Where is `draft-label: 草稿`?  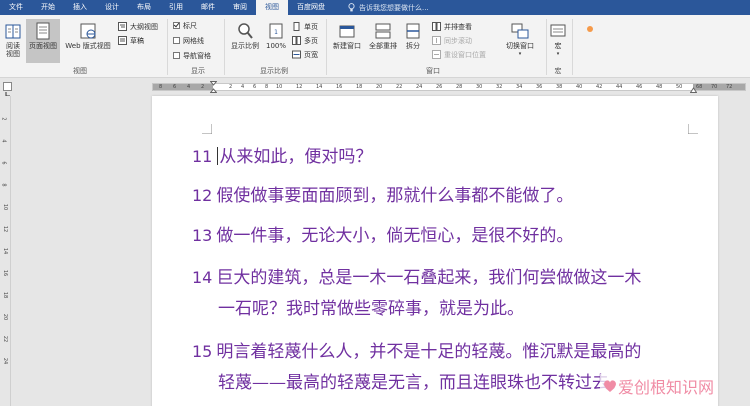
draft-label: 草稿 is located at coordinates (137, 40).